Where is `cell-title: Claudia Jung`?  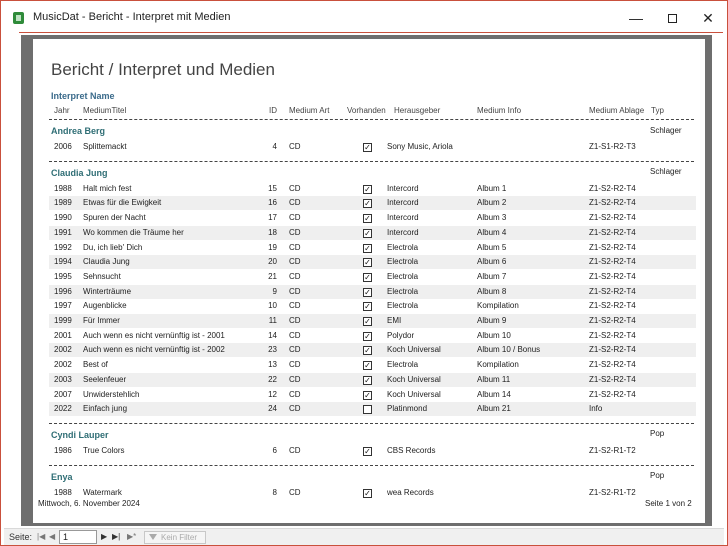 cell-title: Claudia Jung is located at coordinates (106, 262).